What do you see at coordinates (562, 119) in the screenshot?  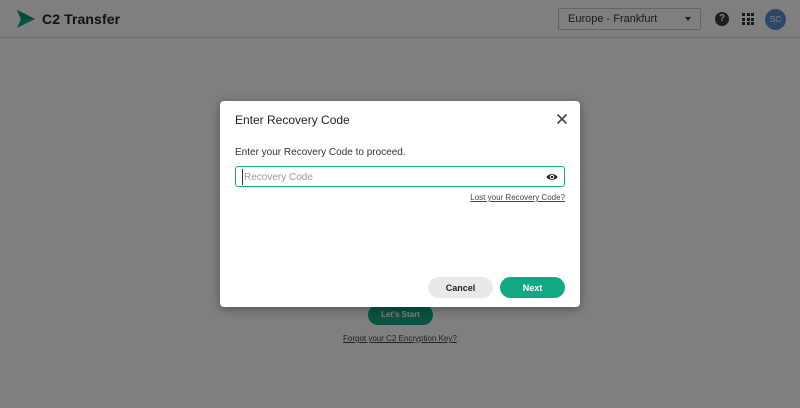 I see `close-icon` at bounding box center [562, 119].